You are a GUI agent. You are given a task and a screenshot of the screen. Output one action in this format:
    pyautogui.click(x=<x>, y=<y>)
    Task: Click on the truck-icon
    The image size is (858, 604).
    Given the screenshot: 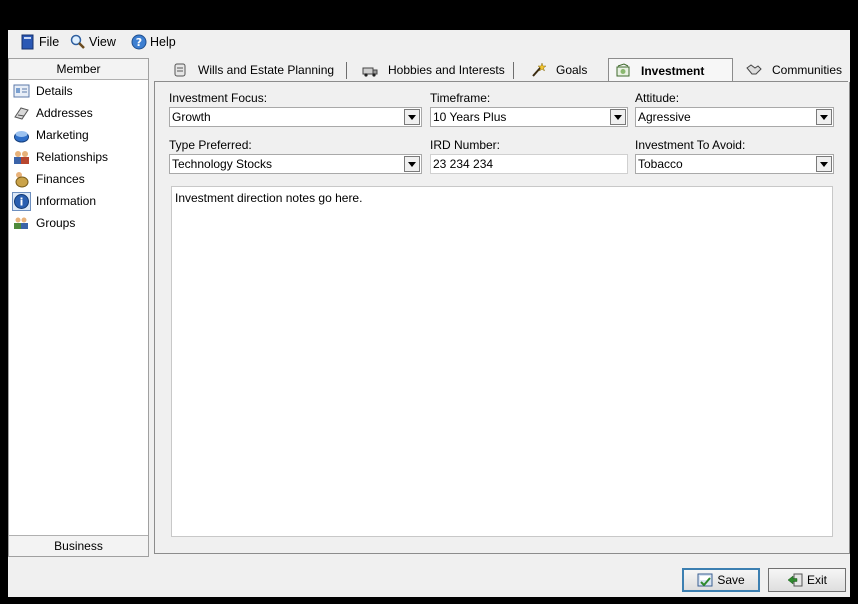 What is the action you would take?
    pyautogui.click(x=370, y=70)
    